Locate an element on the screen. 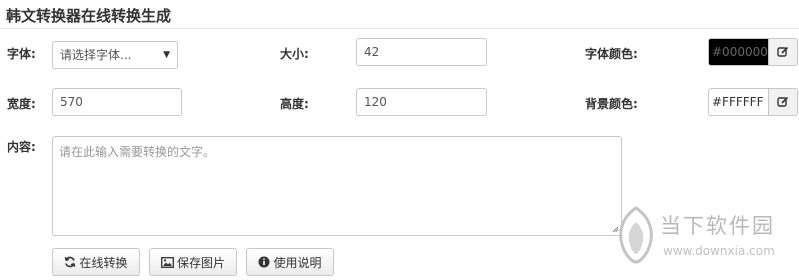 The width and height of the screenshot is (799, 280). font-select: 请选择字体... ▼ is located at coordinates (115, 55).